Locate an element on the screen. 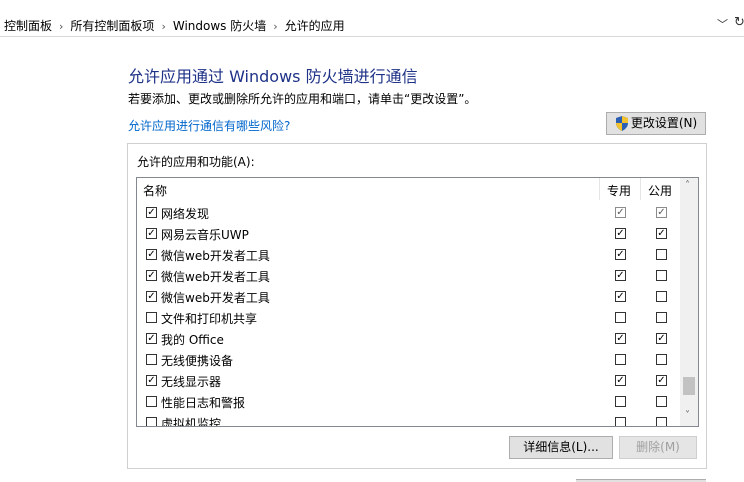 The image size is (744, 482). list-item: ✓ 网易云音乐UWP ✓ ✓ is located at coordinates (408, 233).